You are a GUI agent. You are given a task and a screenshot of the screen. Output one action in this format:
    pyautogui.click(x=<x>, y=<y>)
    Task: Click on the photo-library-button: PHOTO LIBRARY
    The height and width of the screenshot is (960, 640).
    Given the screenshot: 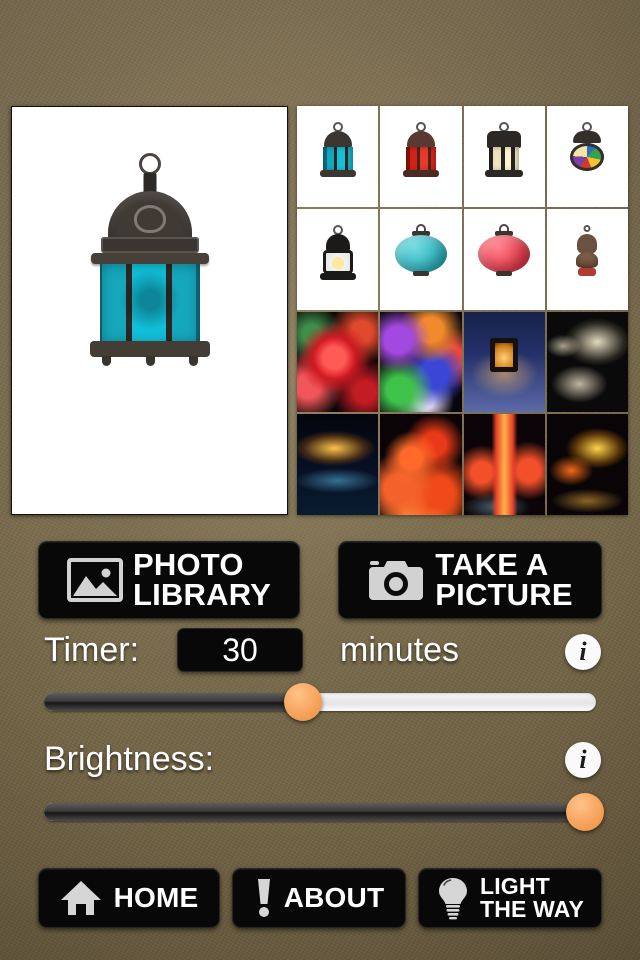 What is the action you would take?
    pyautogui.click(x=169, y=580)
    